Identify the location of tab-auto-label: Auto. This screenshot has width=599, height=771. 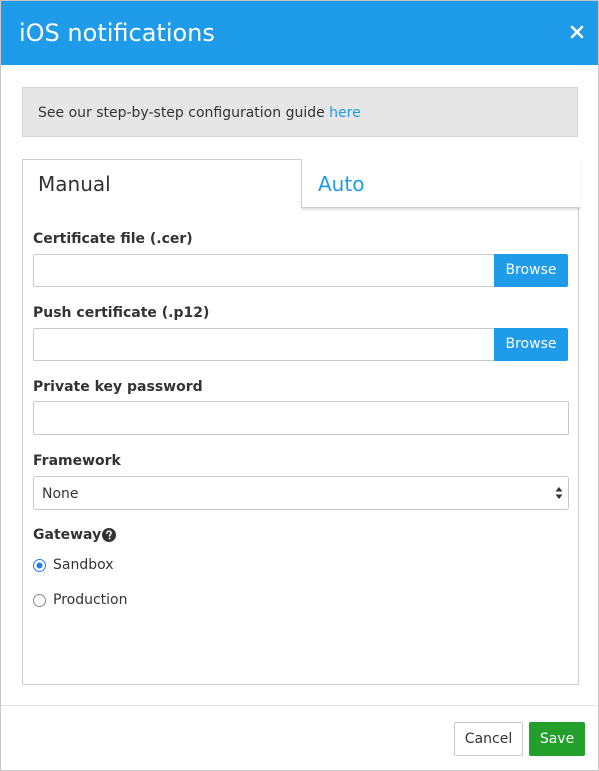
(341, 184).